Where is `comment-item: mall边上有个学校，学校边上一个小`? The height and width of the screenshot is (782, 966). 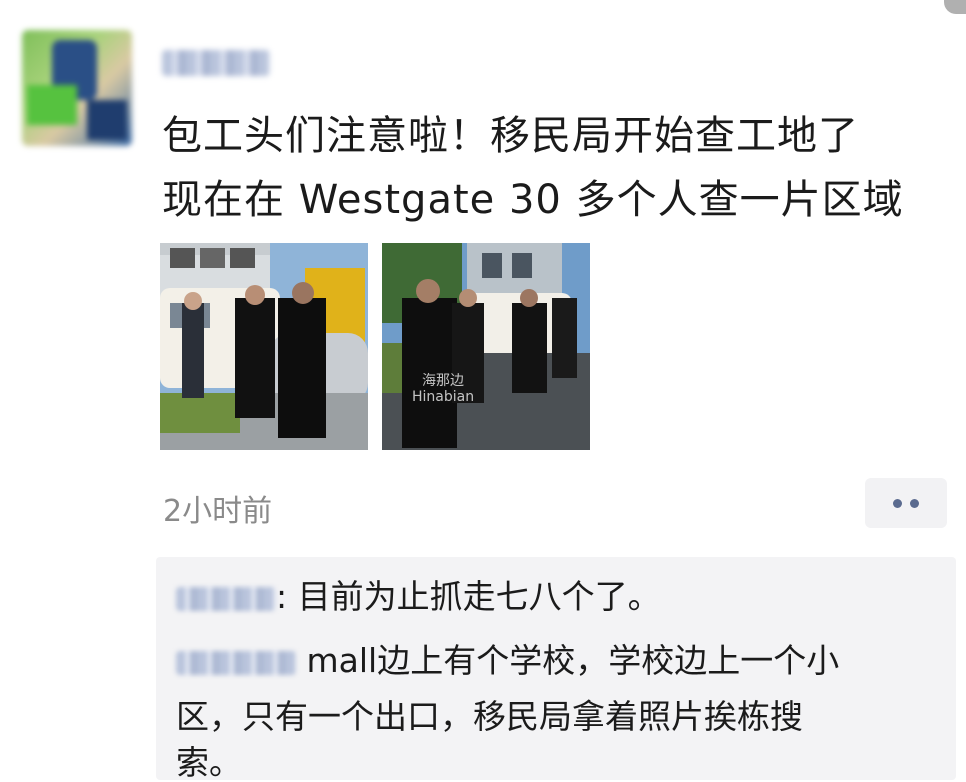
comment-item: mall边上有个学校，学校边上一个小 is located at coordinates (561, 661).